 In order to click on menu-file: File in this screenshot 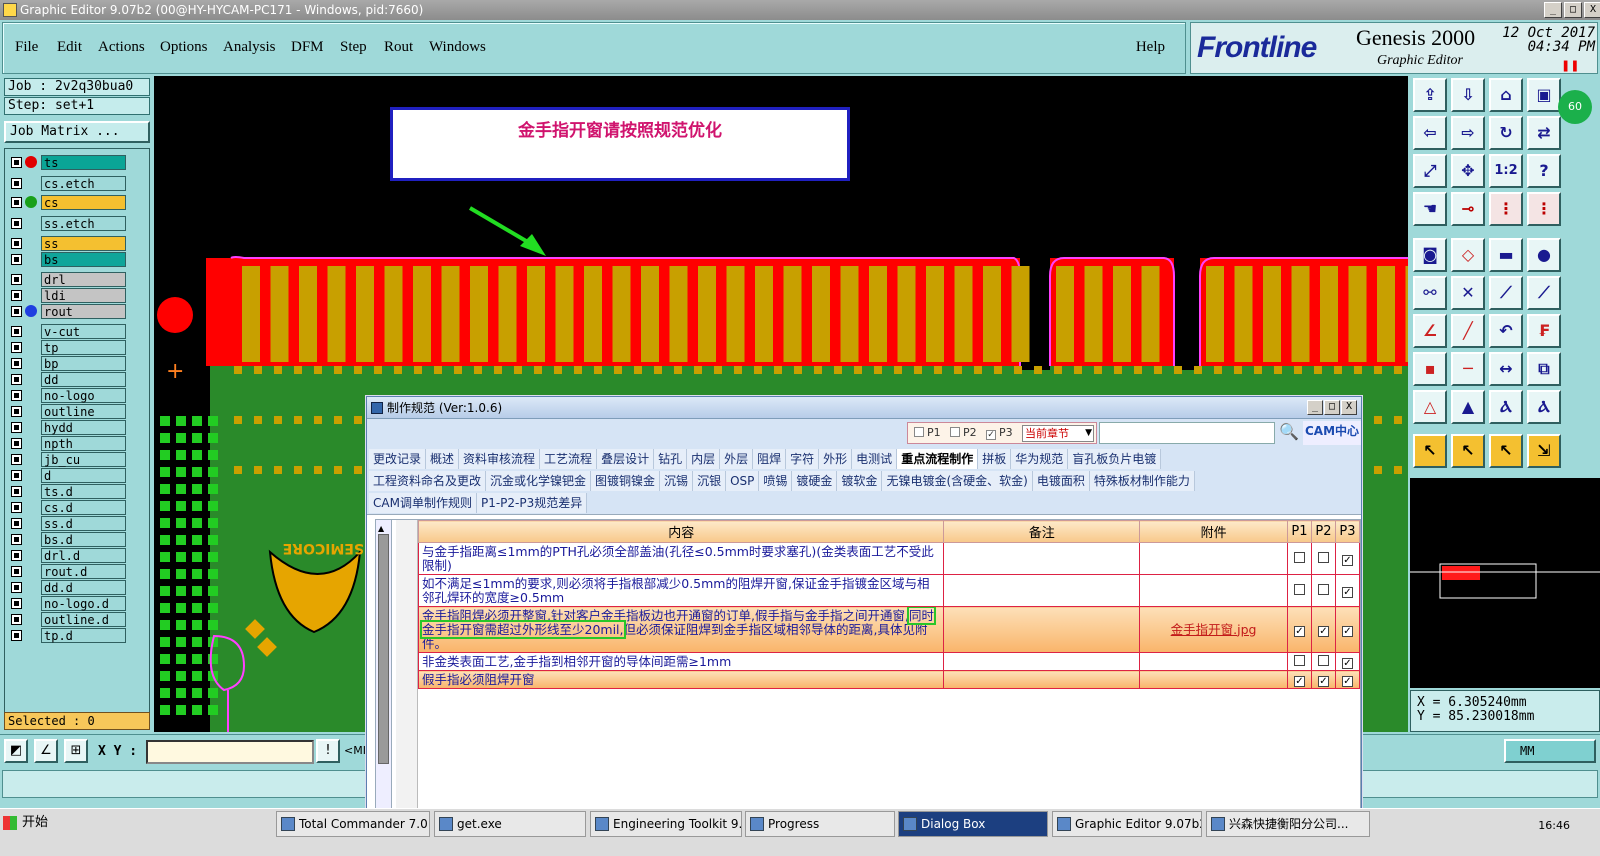, I will do `click(26, 47)`.